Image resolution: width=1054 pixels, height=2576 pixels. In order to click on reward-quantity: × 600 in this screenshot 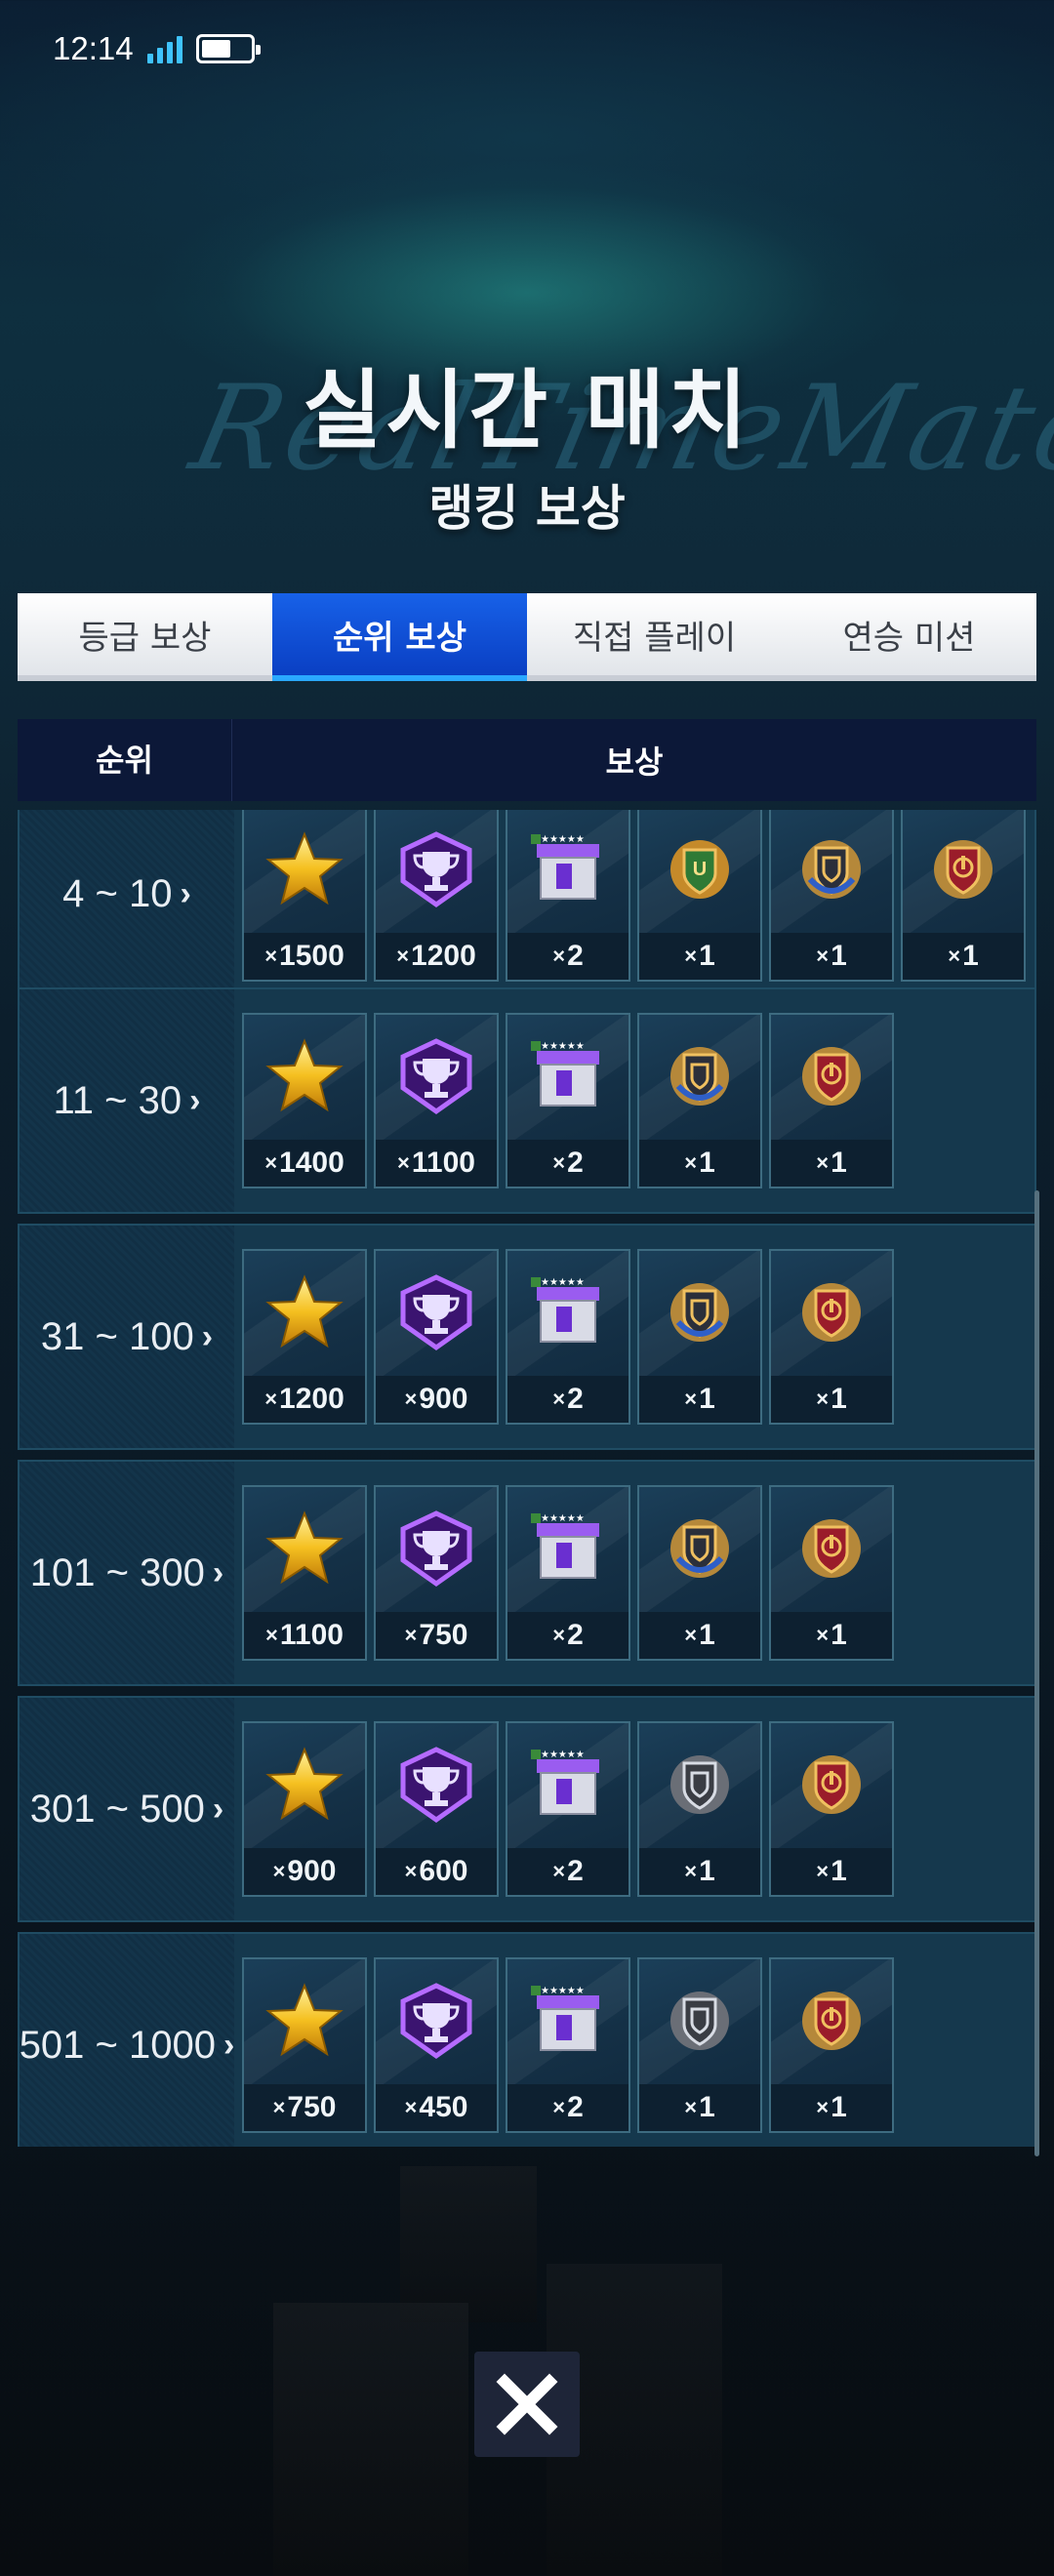, I will do `click(436, 1871)`.